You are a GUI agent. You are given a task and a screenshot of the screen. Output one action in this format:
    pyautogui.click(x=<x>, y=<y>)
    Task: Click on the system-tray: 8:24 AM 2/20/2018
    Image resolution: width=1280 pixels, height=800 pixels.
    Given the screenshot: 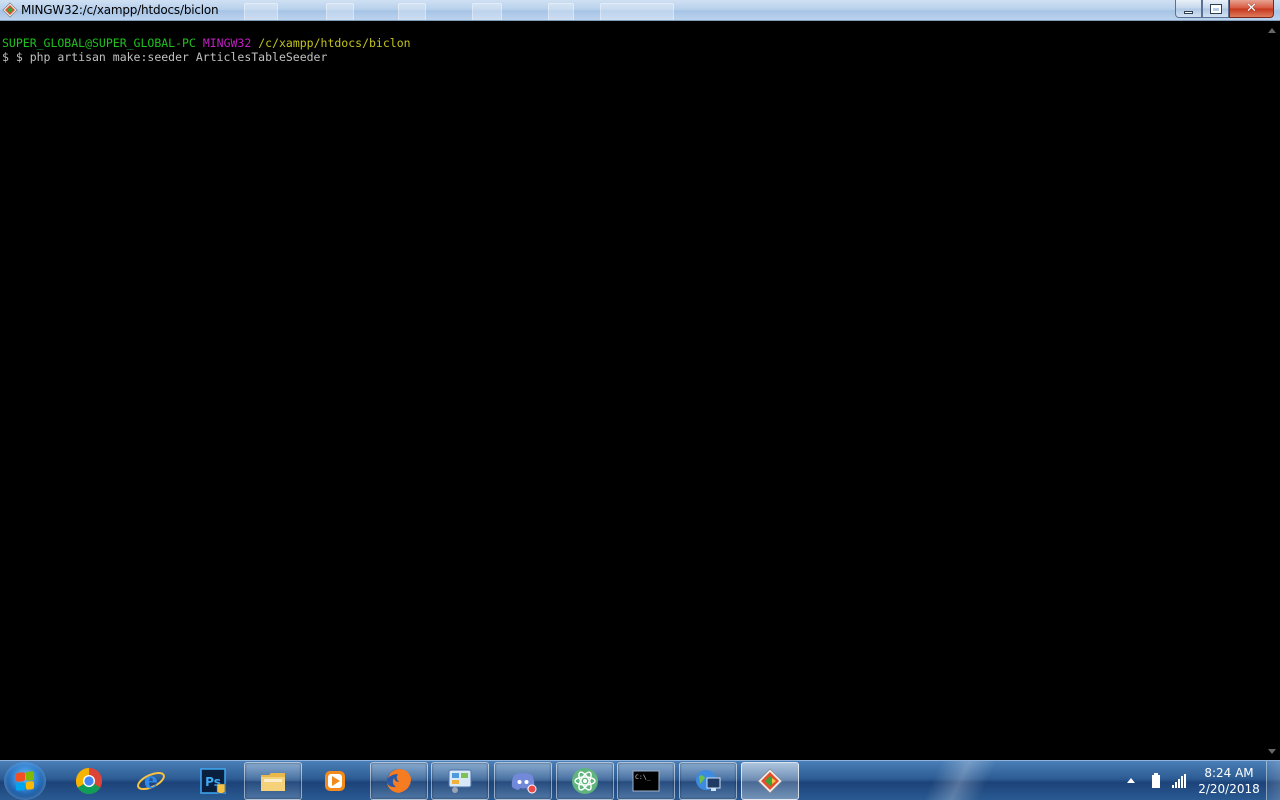 What is the action you would take?
    pyautogui.click(x=1199, y=780)
    